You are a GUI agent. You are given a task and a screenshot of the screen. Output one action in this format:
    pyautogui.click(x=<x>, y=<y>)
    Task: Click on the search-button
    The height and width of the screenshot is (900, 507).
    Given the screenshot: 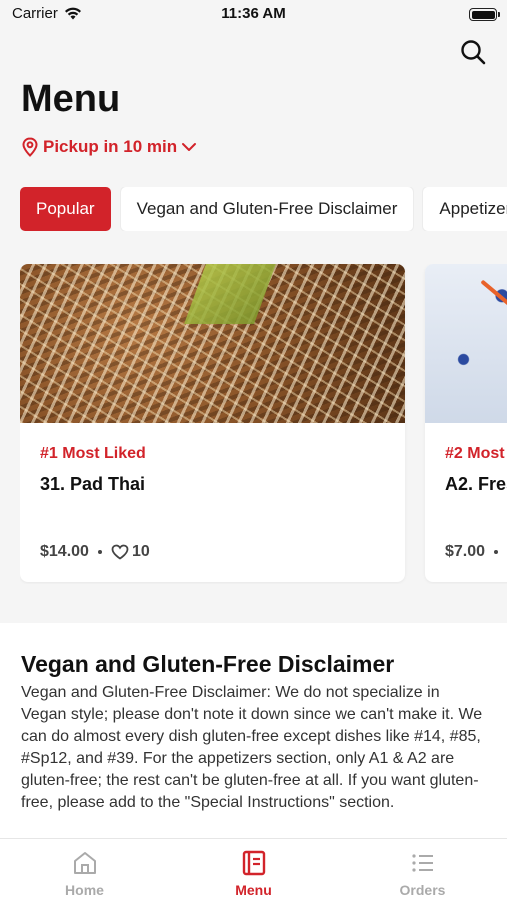 What is the action you would take?
    pyautogui.click(x=473, y=52)
    